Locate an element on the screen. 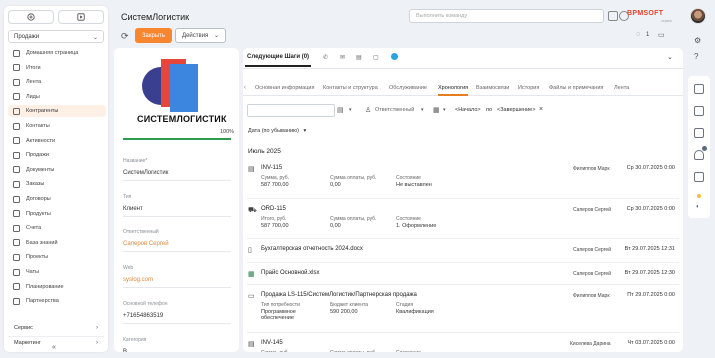 The width and height of the screenshot is (715, 358). sidebar-item-label: Лента is located at coordinates (34, 82).